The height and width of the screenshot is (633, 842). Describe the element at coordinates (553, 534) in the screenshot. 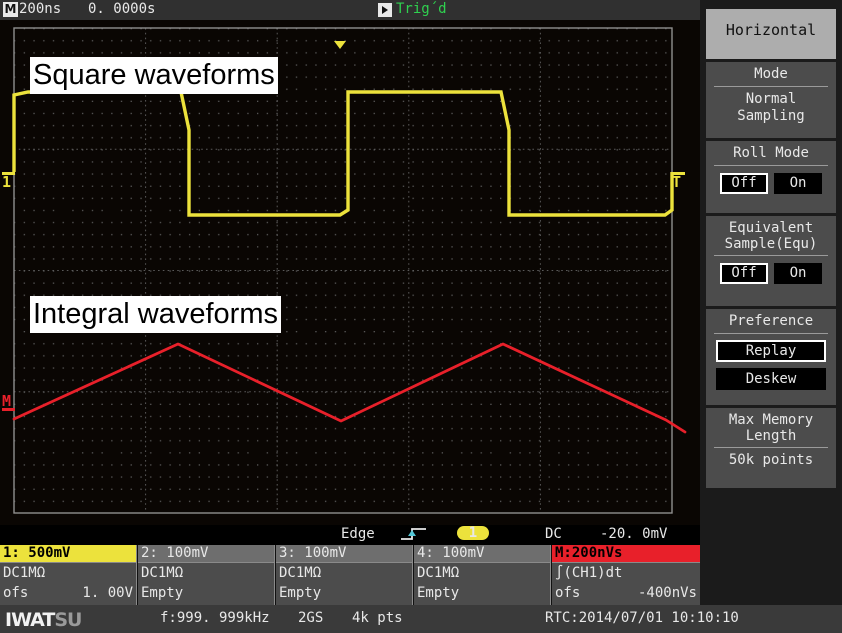

I see `trigger-coupling-label: DC` at that location.